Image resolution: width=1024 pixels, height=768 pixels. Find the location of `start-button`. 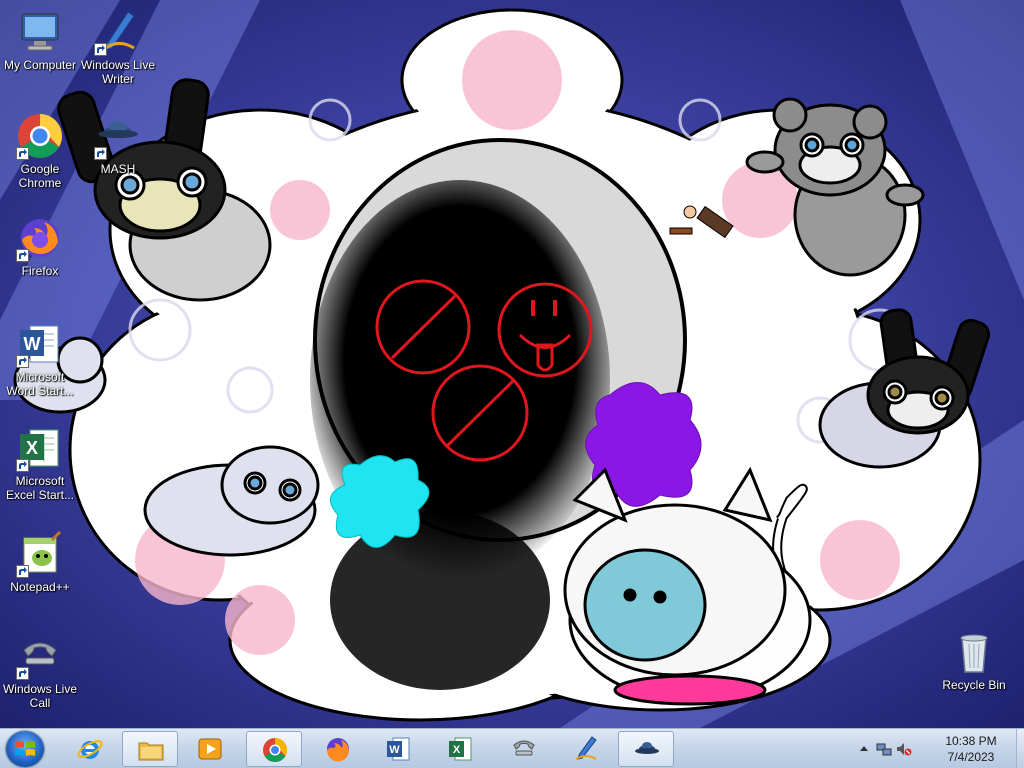

start-button is located at coordinates (25, 749).